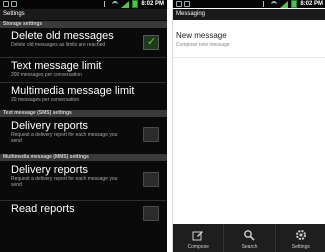 Image resolution: width=325 pixels, height=252 pixels. I want to click on bottom-action-bar: Compose Search Settings, so click(249, 238).